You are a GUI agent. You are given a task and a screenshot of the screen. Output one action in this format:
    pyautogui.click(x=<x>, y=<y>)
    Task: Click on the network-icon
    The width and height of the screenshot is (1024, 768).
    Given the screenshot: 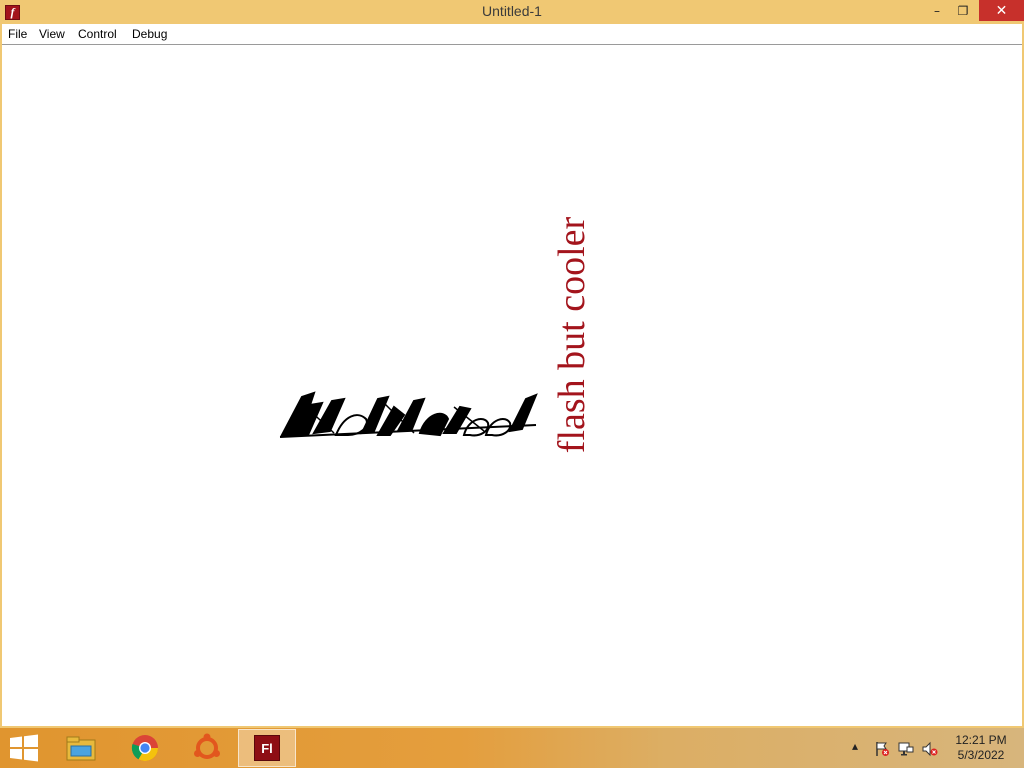 What is the action you would take?
    pyautogui.click(x=906, y=749)
    